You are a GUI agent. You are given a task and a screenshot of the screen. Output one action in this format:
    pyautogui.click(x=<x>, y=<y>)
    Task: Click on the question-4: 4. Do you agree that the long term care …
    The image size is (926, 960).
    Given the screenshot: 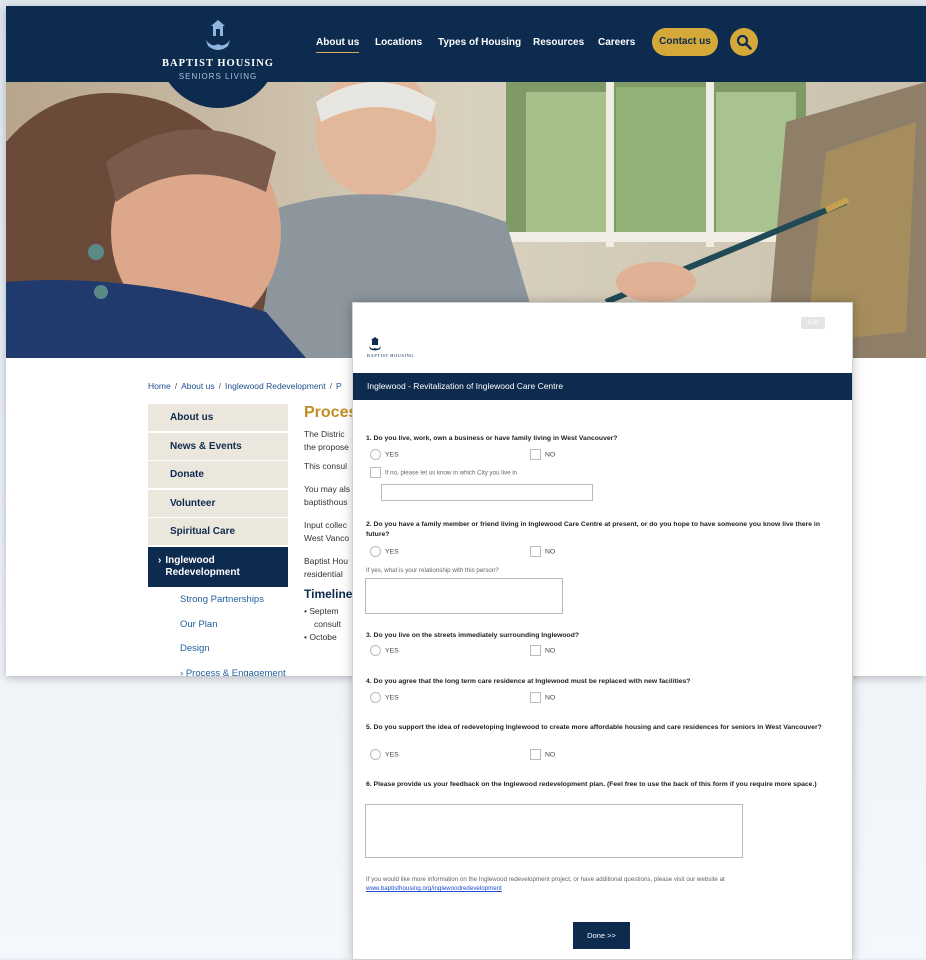 What is the action you would take?
    pyautogui.click(x=528, y=681)
    